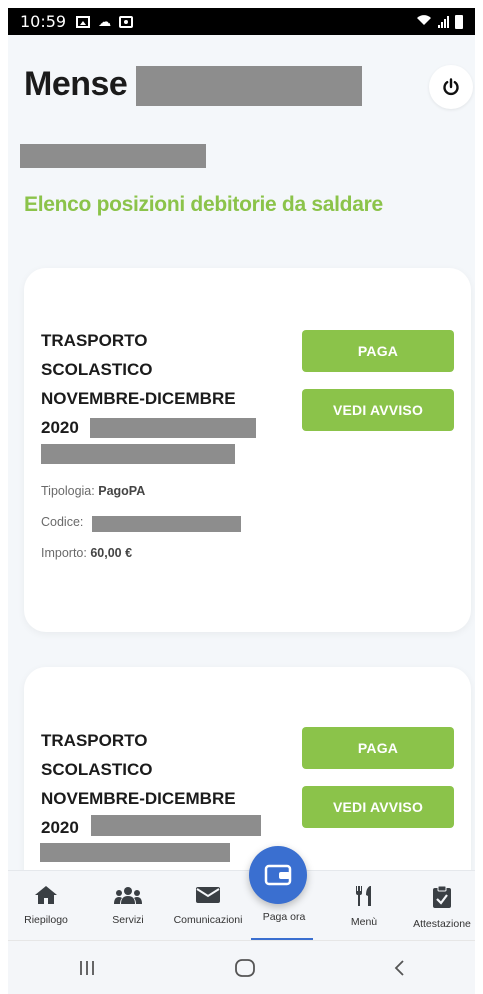  I want to click on pay-now-fab, so click(278, 875).